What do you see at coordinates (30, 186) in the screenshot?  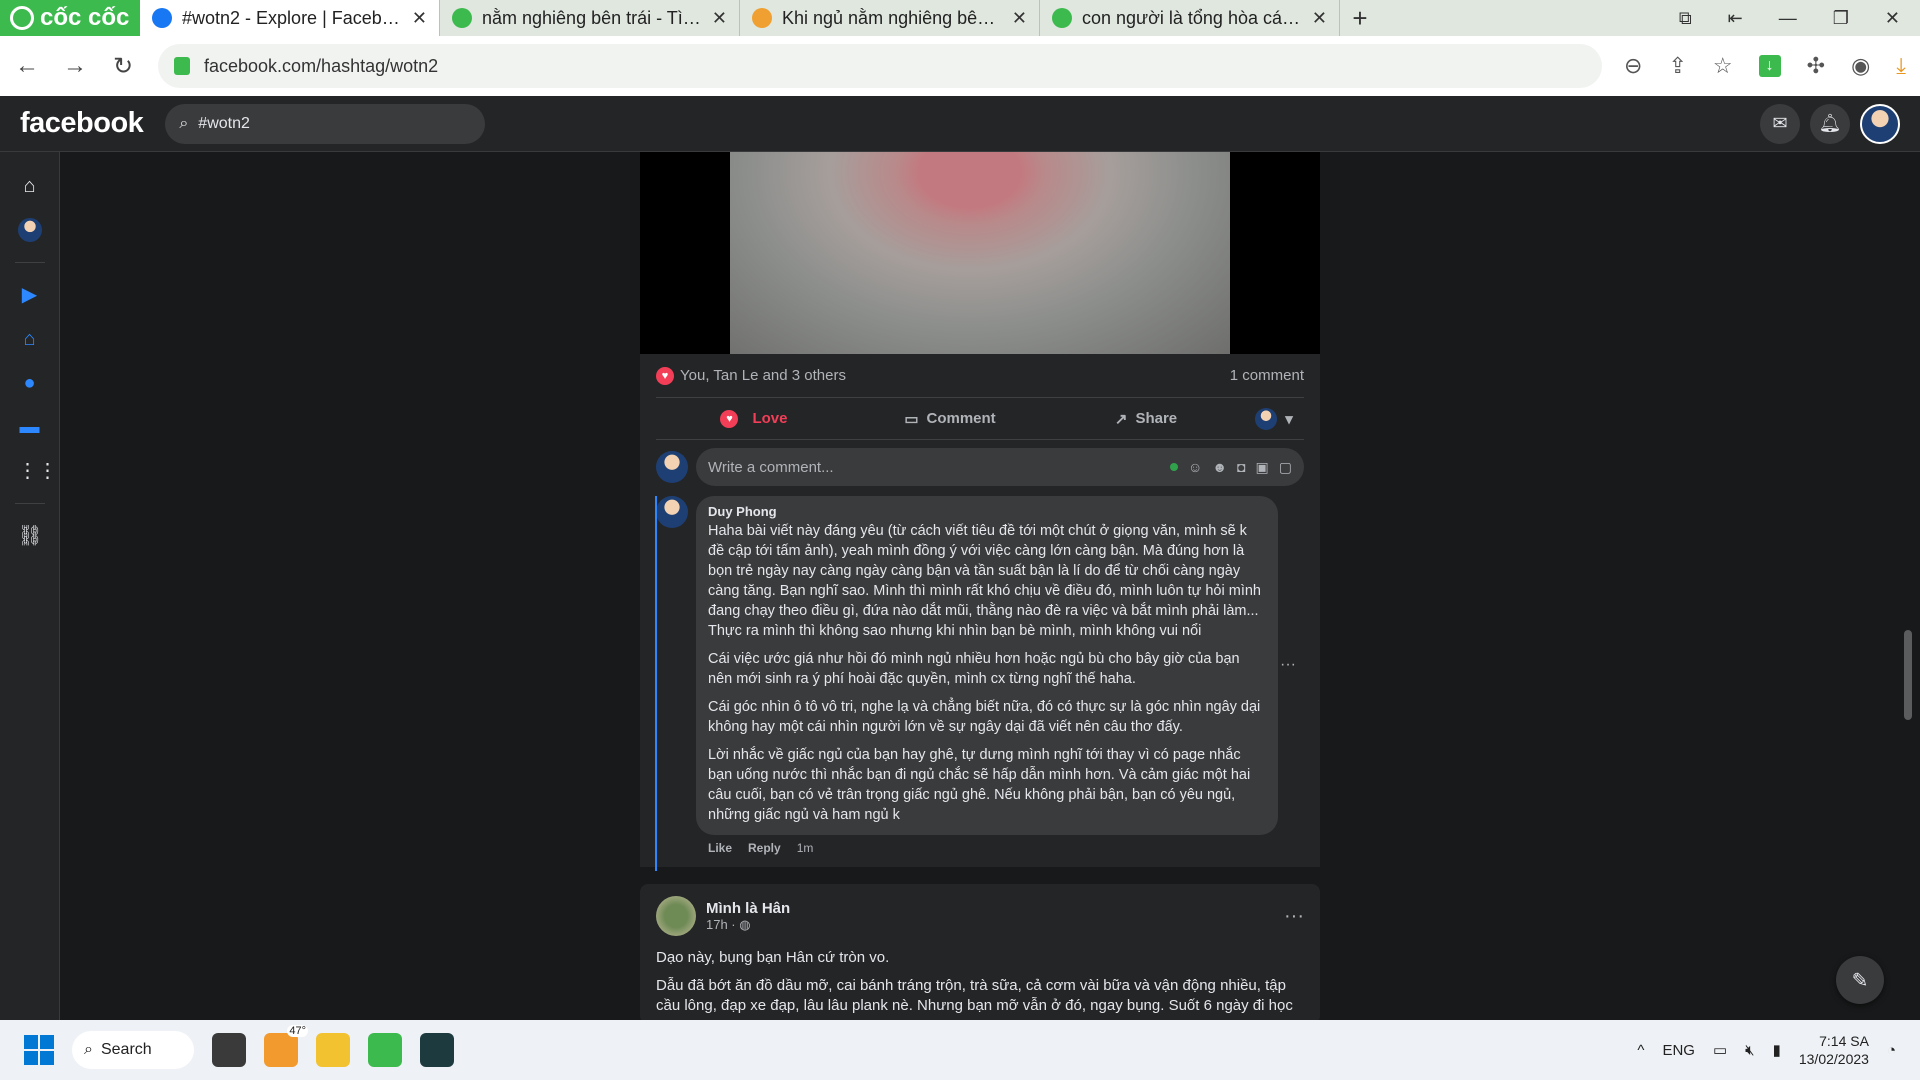 I see `home-icon: ⌂` at bounding box center [30, 186].